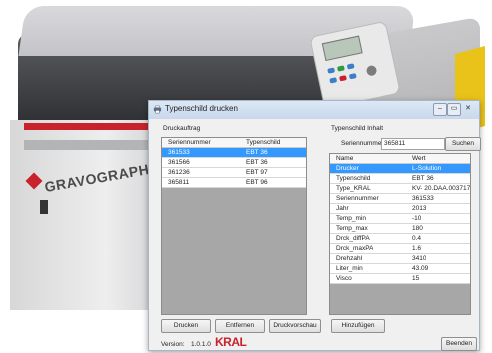 This screenshot has height=353, width=492. I want to click on title-bar: Typenschild drucken – ▭ ✕, so click(314, 110).